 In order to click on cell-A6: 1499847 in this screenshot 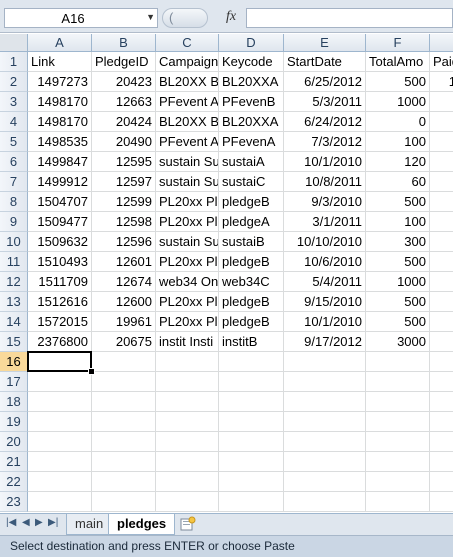, I will do `click(60, 162)`.